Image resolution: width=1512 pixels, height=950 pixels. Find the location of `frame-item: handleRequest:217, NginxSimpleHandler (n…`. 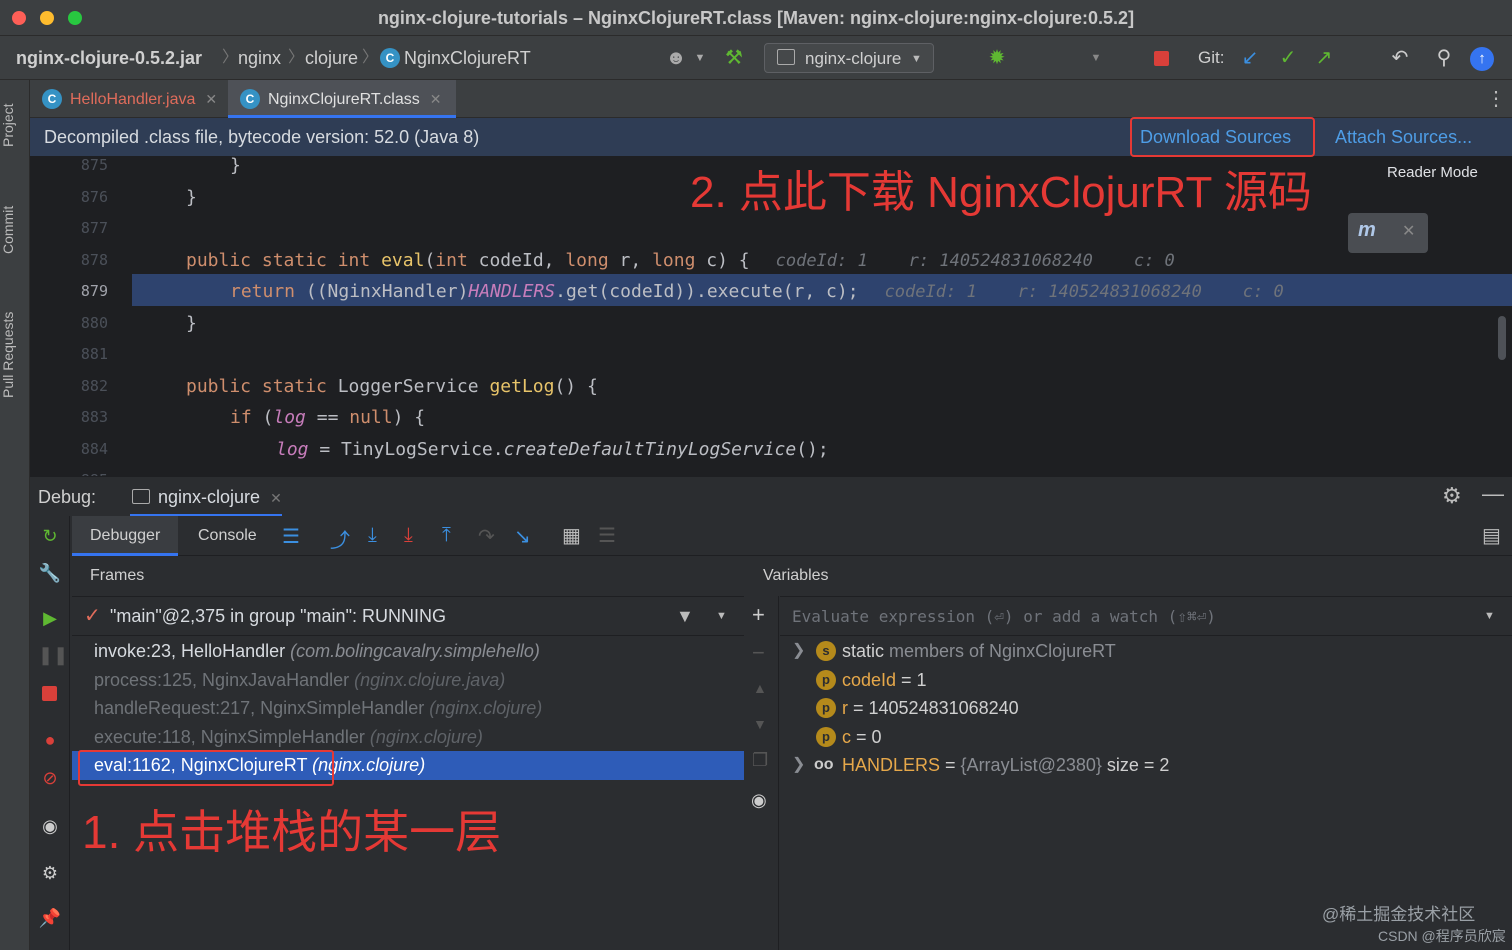

frame-item: handleRequest:217, NginxSimpleHandler (n… is located at coordinates (408, 708).